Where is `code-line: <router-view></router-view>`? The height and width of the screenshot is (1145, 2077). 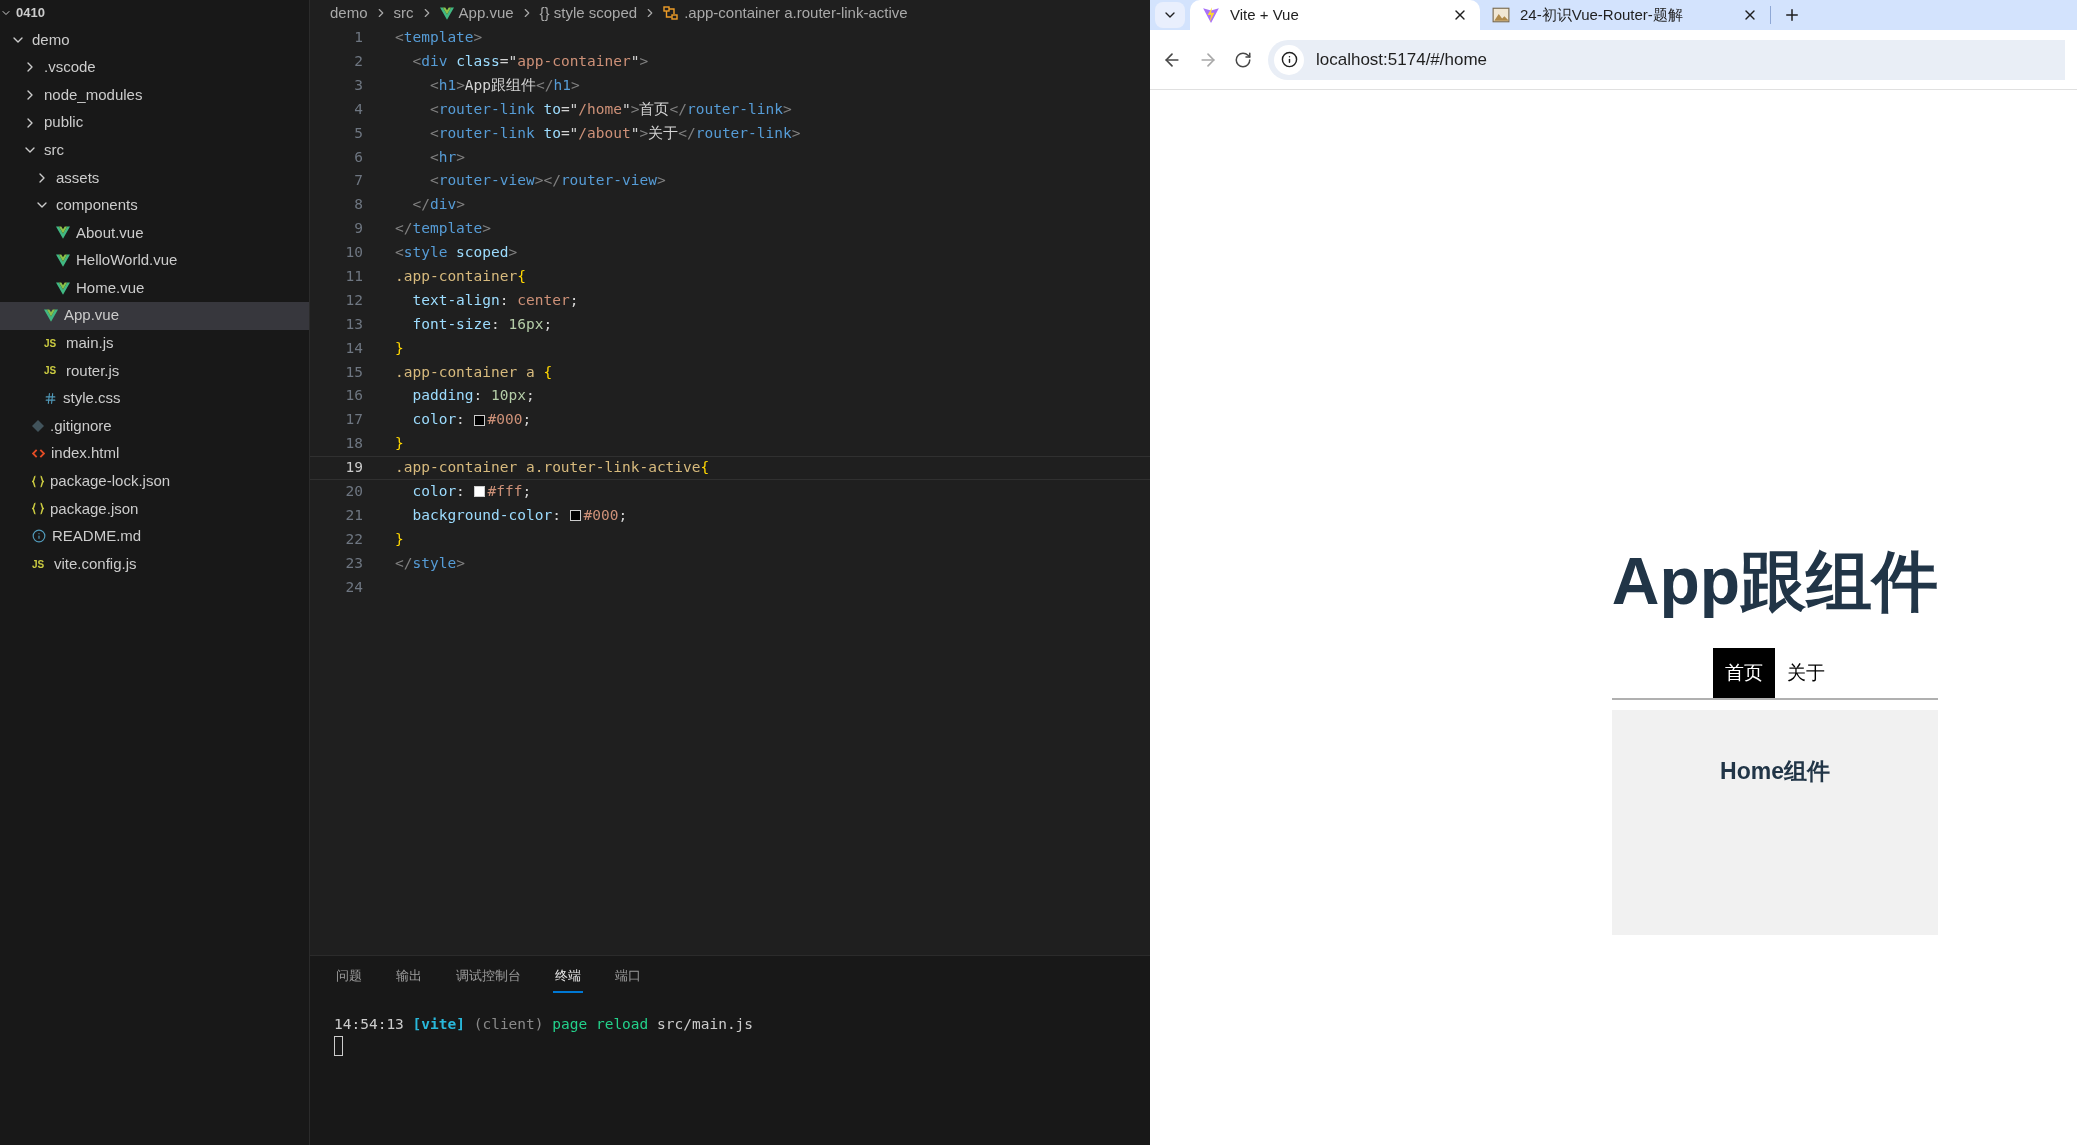
code-line: <router-view></router-view> is located at coordinates (547, 181).